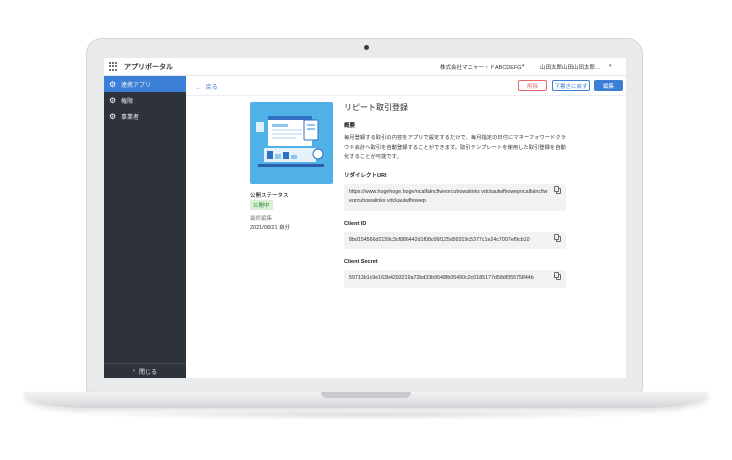 The height and width of the screenshot is (460, 732). Describe the element at coordinates (136, 85) in the screenshot. I see `sidebar-item-label: 連携アプリ` at that location.